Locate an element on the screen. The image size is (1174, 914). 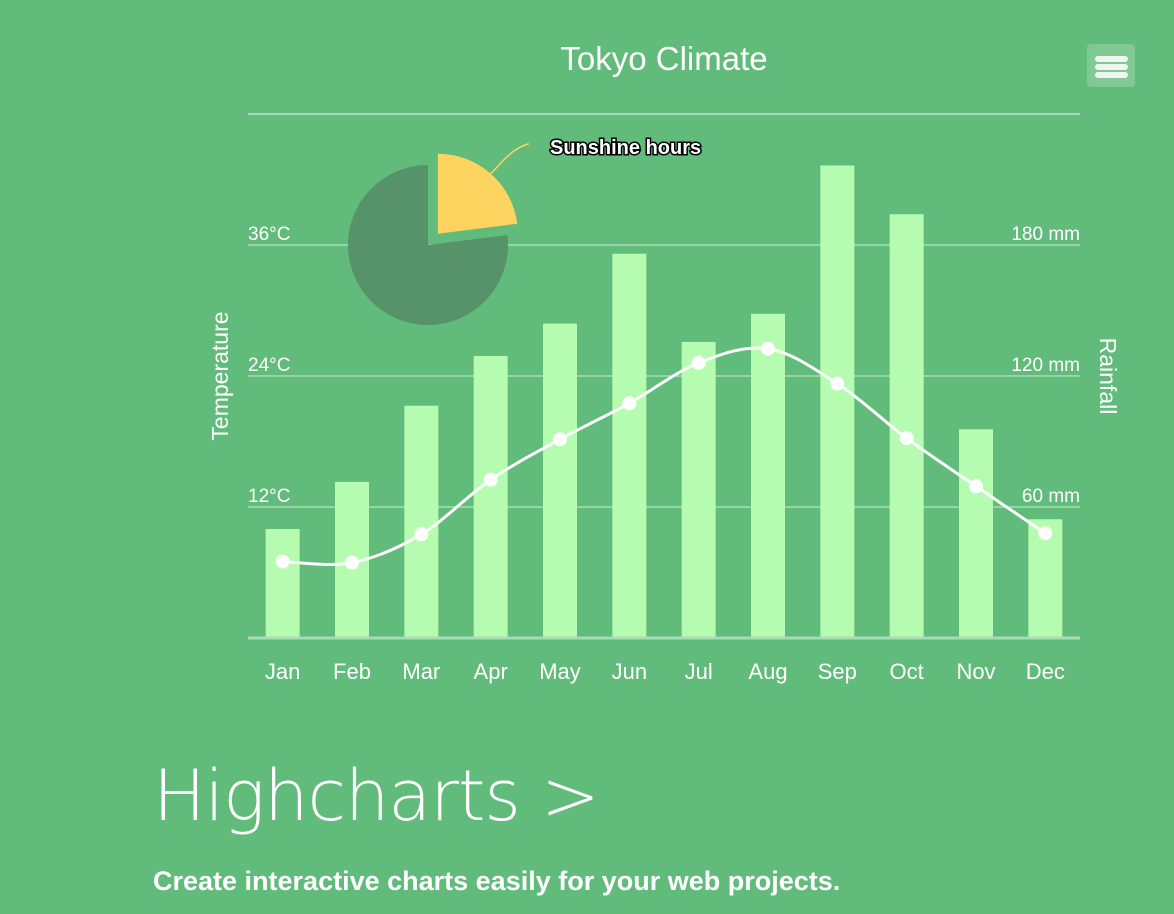
y-right-axis-title: Rainfall is located at coordinates (1108, 376).